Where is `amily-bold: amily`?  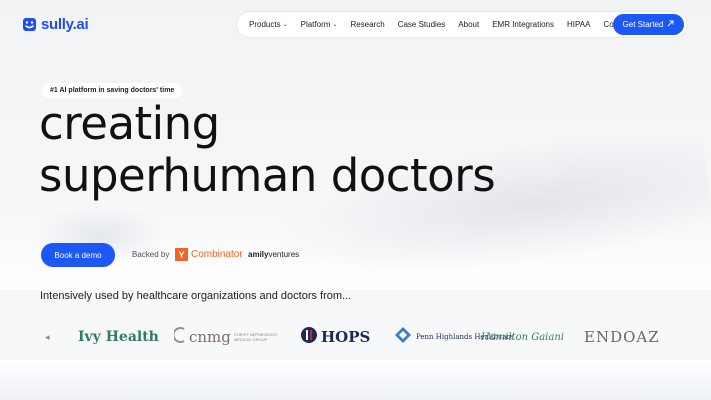 amily-bold: amily is located at coordinates (258, 254).